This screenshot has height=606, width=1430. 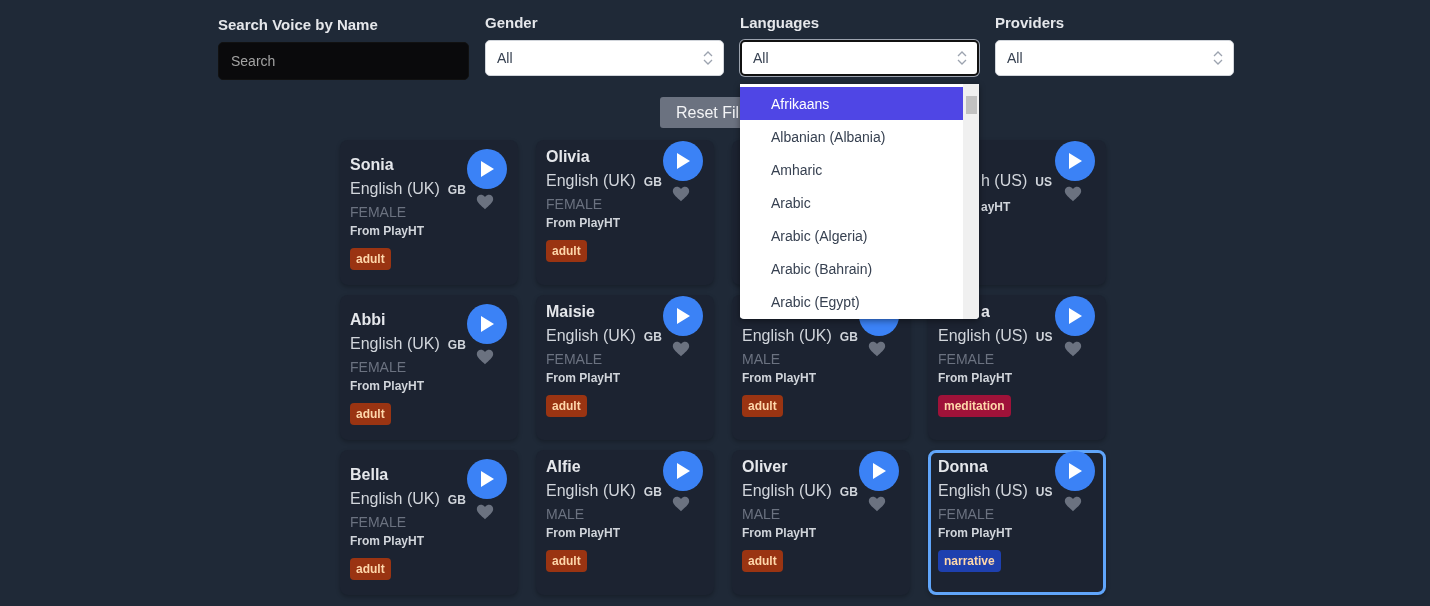 What do you see at coordinates (429, 522) in the screenshot?
I see `voice-card: Bella English (UK) GB FEMALE From PlayHT adult` at bounding box center [429, 522].